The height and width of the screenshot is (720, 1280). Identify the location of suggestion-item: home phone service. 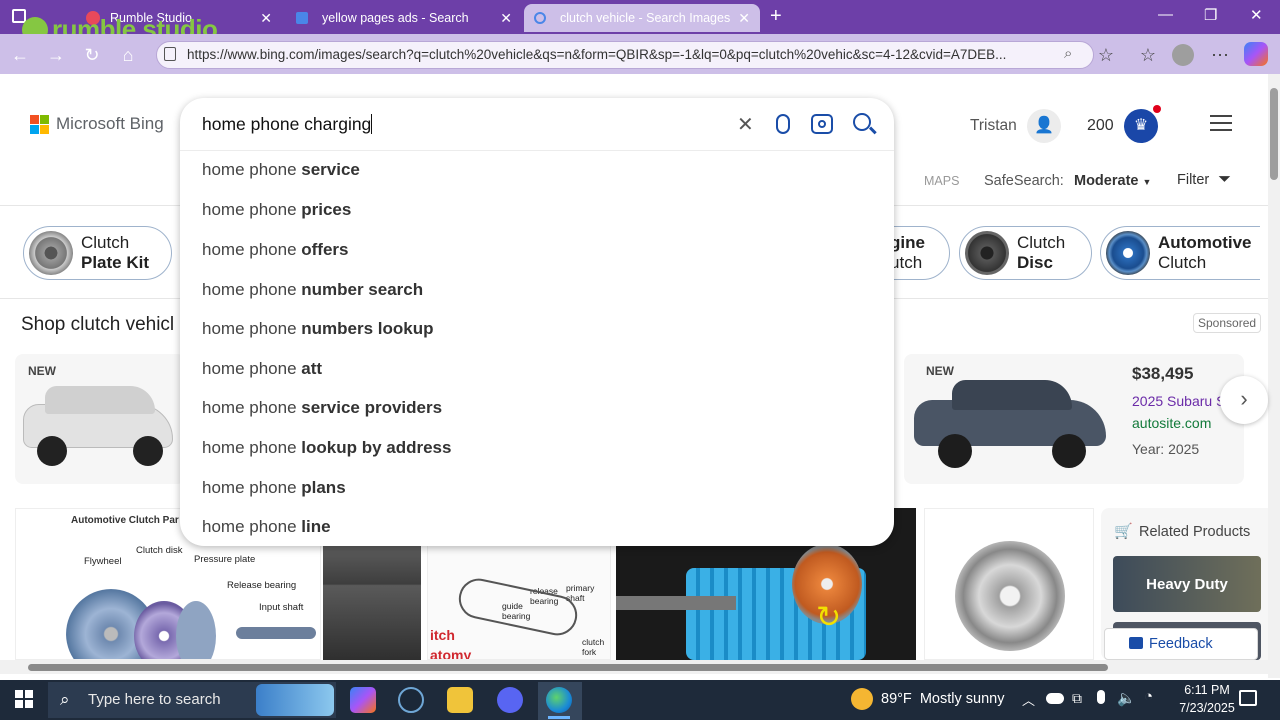
(281, 170).